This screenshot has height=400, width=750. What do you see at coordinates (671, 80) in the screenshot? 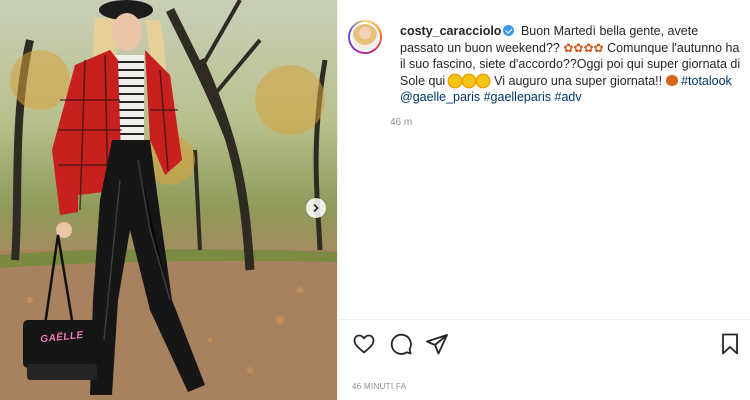
I see `chestnut-emoji` at bounding box center [671, 80].